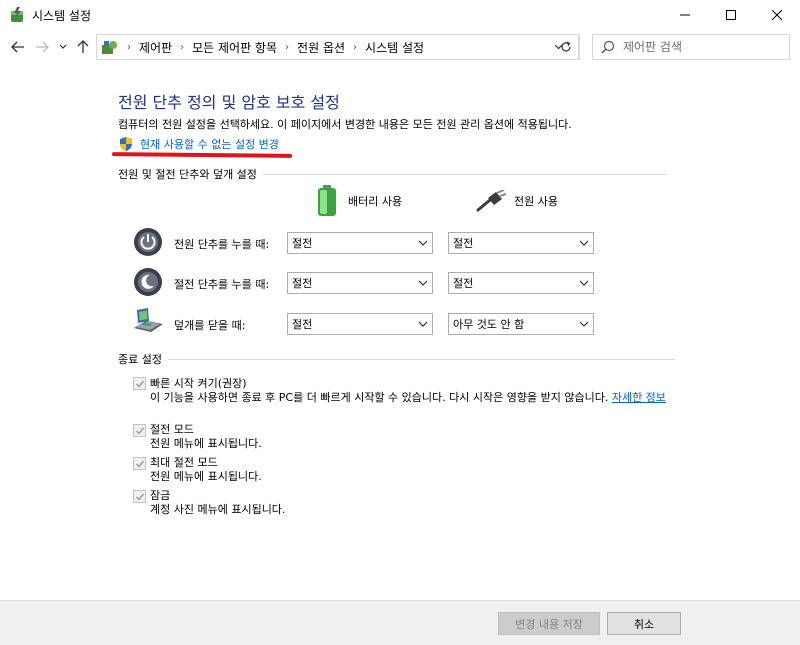  I want to click on column-battery: 배터리 사용, so click(359, 201).